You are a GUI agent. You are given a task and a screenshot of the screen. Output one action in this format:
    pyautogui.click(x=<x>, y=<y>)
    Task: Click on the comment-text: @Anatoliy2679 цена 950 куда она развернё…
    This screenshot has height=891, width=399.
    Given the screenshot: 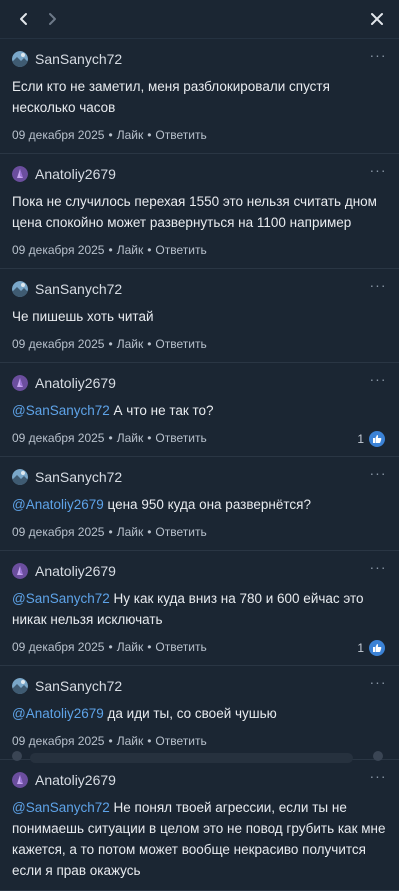 What is the action you would take?
    pyautogui.click(x=199, y=504)
    